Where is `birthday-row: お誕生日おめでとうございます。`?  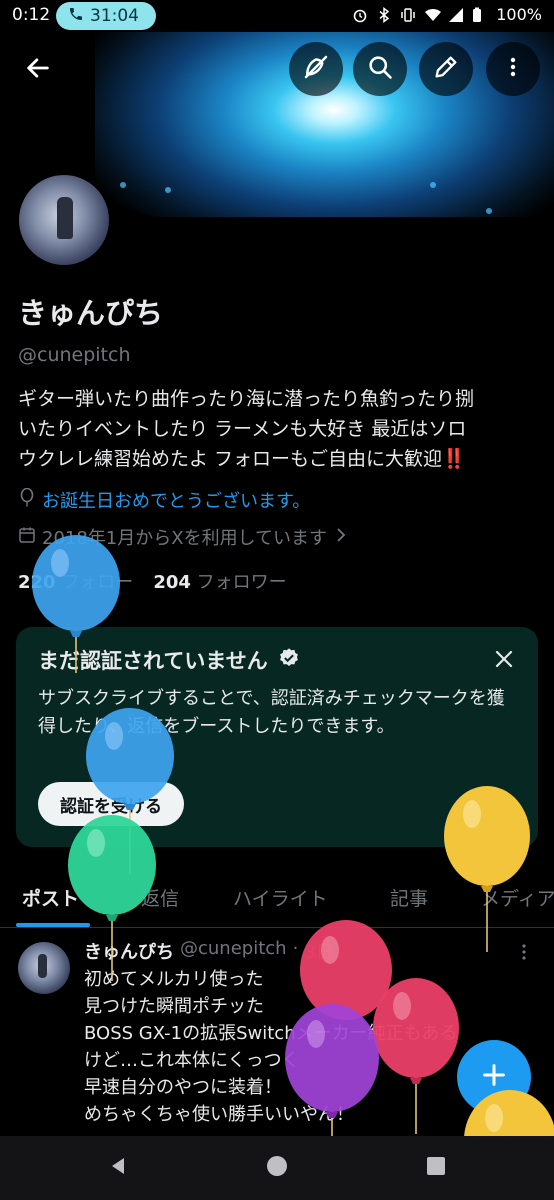
birthday-row: お誕生日おめでとうございます。 is located at coordinates (164, 500).